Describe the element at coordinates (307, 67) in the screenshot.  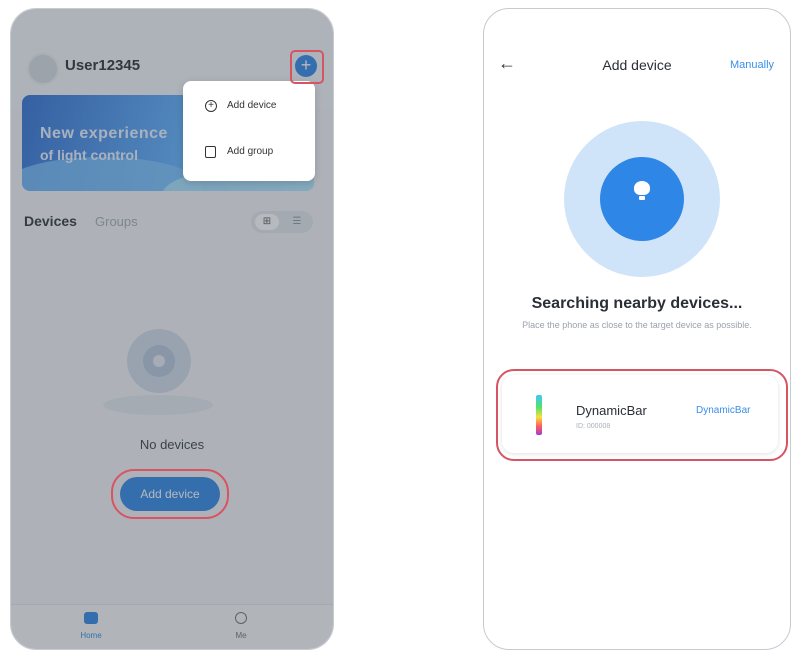
I see `plus-button-highlight` at that location.